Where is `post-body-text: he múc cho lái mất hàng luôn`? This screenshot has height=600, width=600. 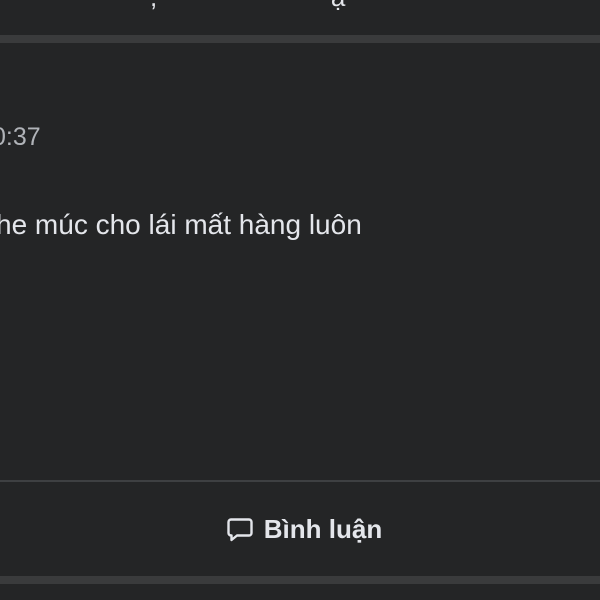 post-body-text: he múc cho lái mất hàng luôn is located at coordinates (181, 224).